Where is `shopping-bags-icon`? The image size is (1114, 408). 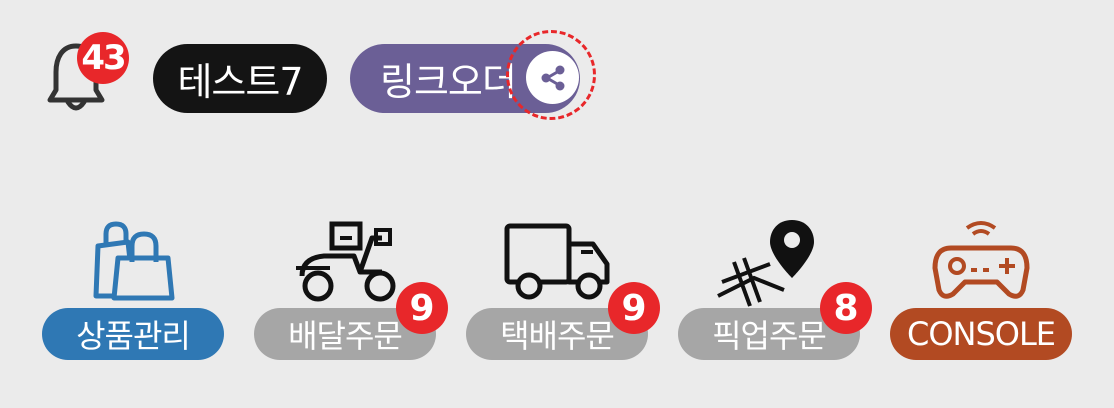
shopping-bags-icon is located at coordinates (133, 261).